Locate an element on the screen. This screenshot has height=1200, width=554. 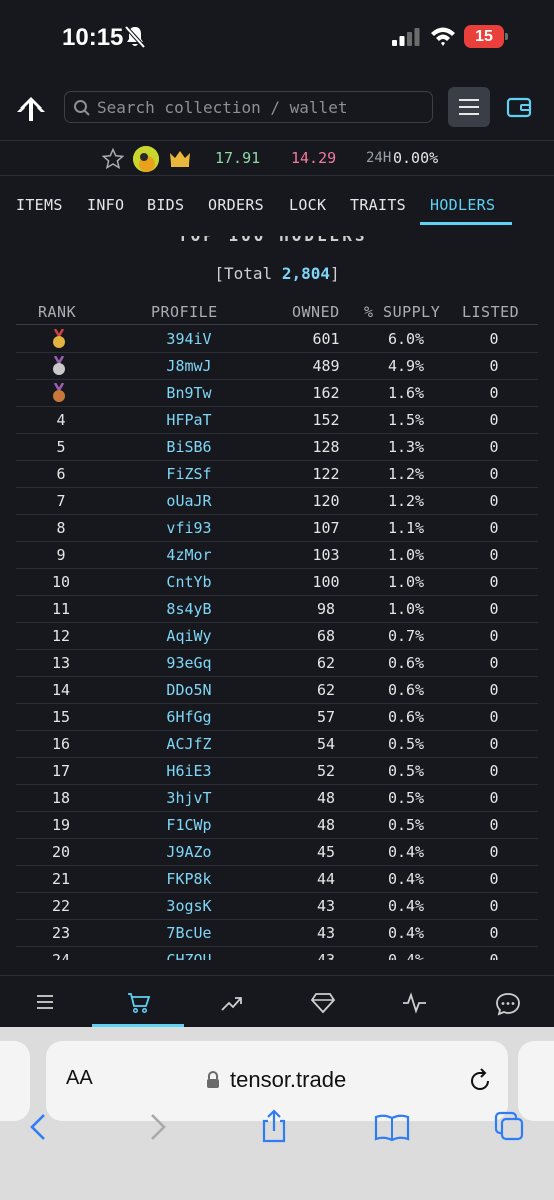
col-profile: PROFILE is located at coordinates (184, 312).